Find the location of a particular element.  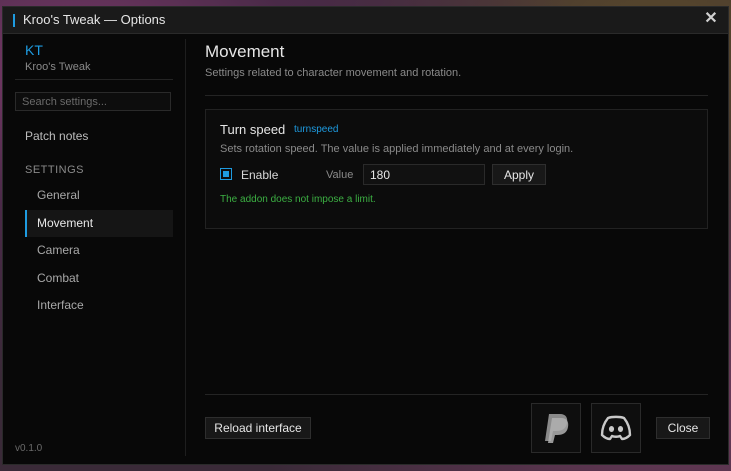

reload-interface-button: Reload interface is located at coordinates (258, 428).